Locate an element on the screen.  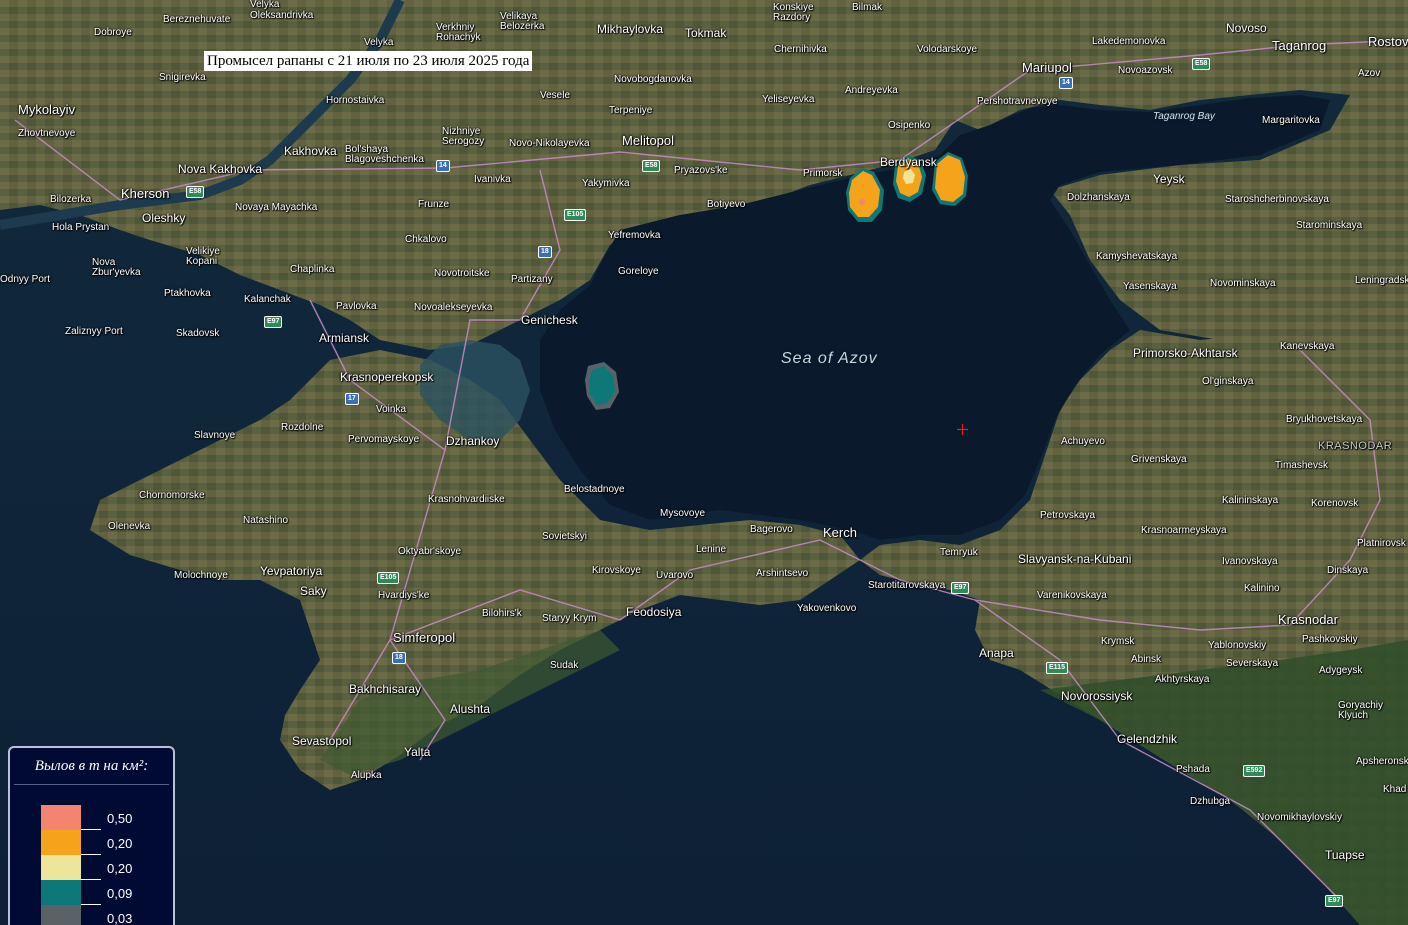
place-label: Chkalovo is located at coordinates (426, 239).